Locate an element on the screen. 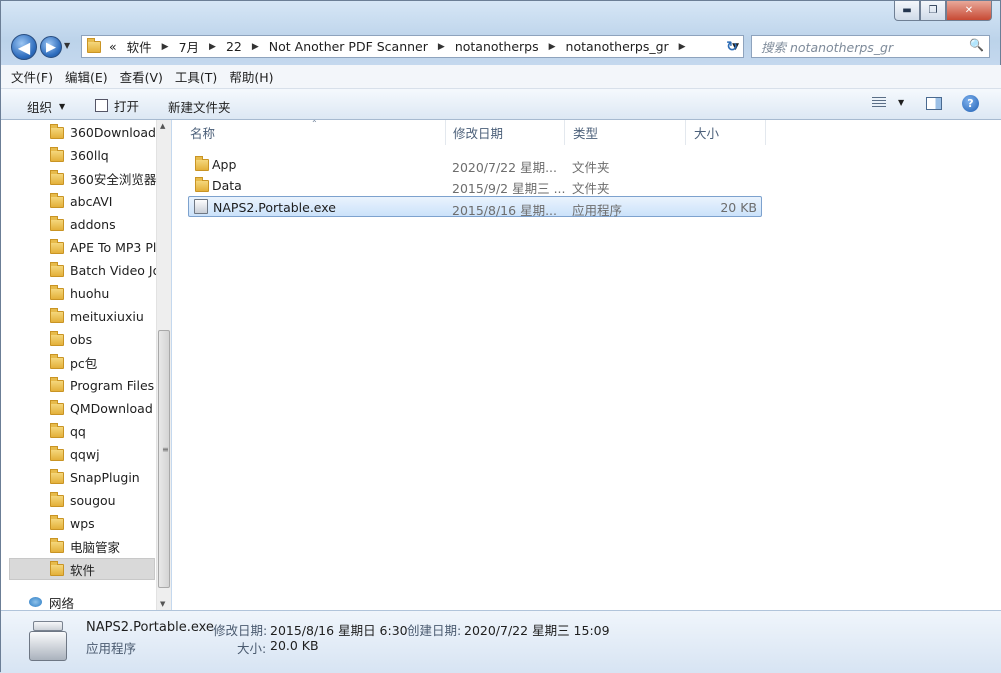 The image size is (1001, 673). minimize-button: ▬ is located at coordinates (907, 11).